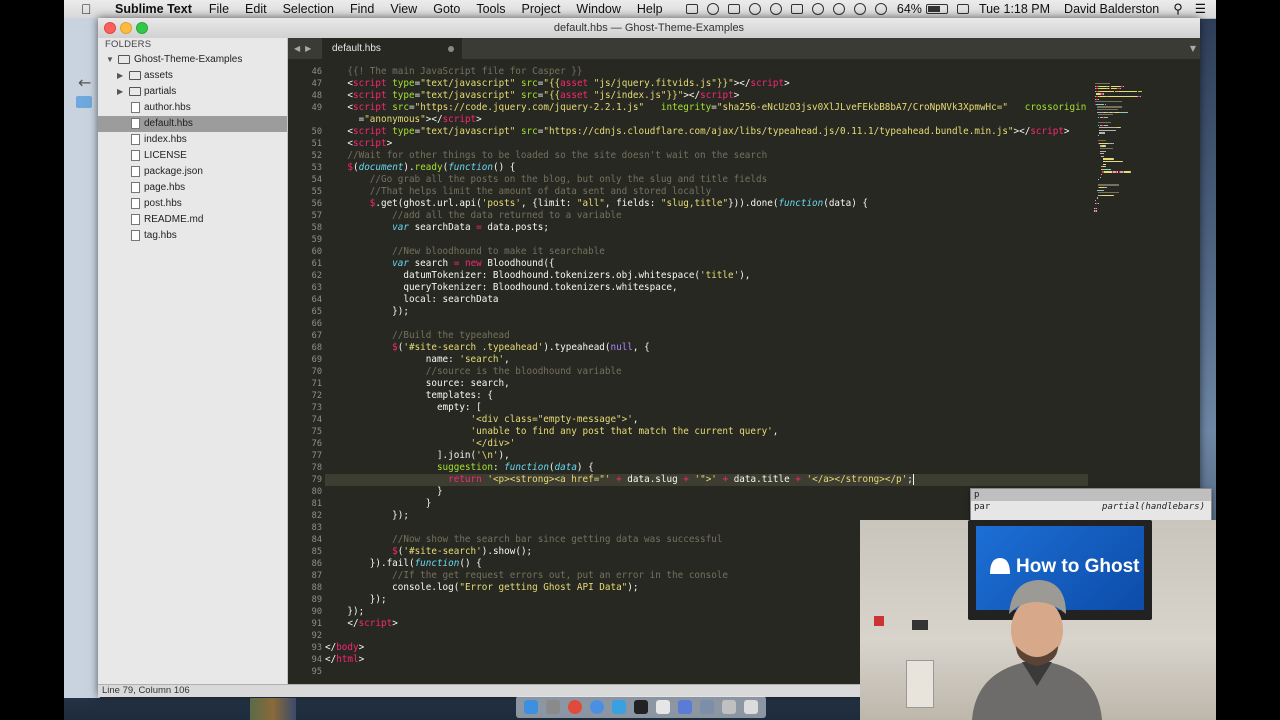  What do you see at coordinates (192, 92) in the screenshot?
I see `sidebar-item-partials: ▶ partials` at bounding box center [192, 92].